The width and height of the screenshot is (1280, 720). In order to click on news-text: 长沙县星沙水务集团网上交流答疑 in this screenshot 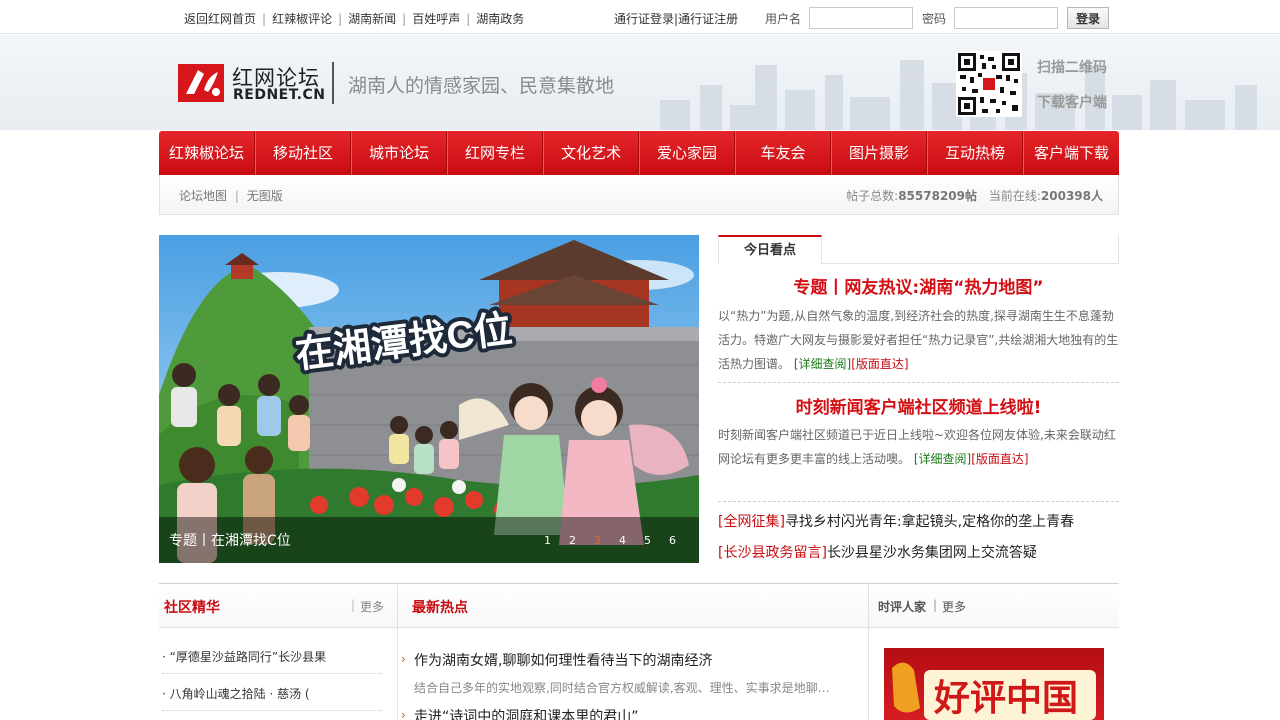, I will do `click(931, 553)`.